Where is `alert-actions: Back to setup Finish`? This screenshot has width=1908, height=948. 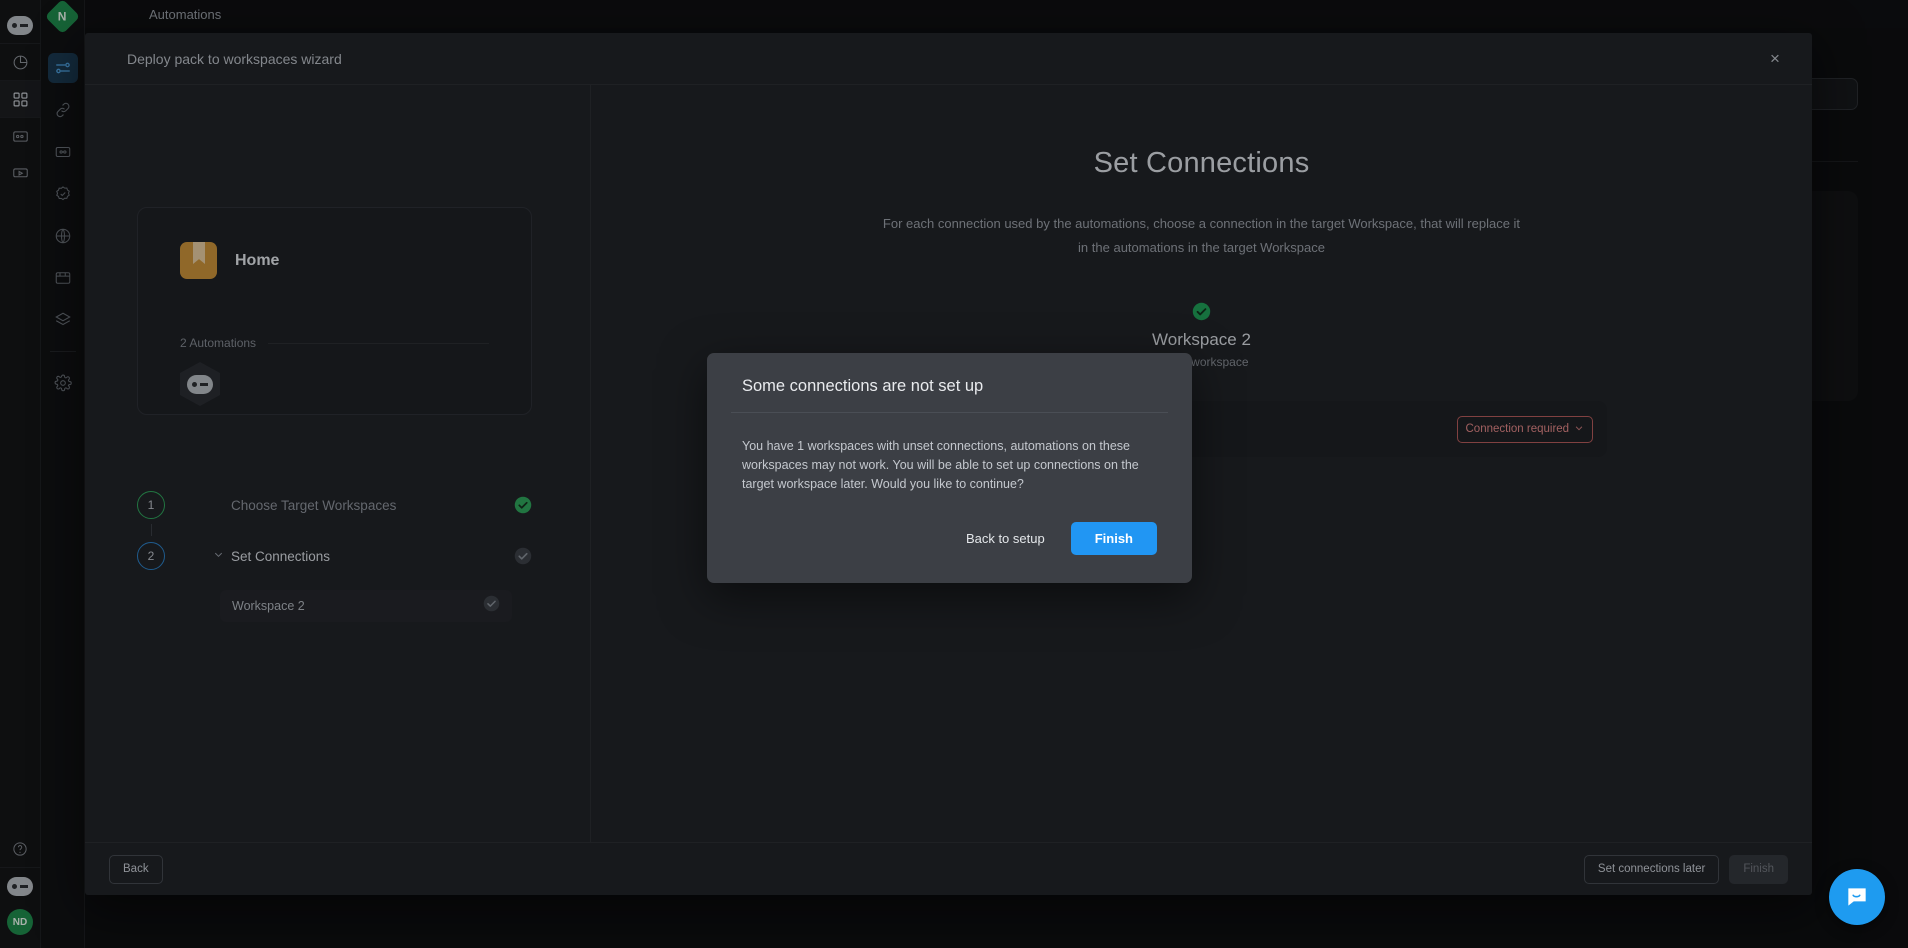 alert-actions: Back to setup Finish is located at coordinates (949, 538).